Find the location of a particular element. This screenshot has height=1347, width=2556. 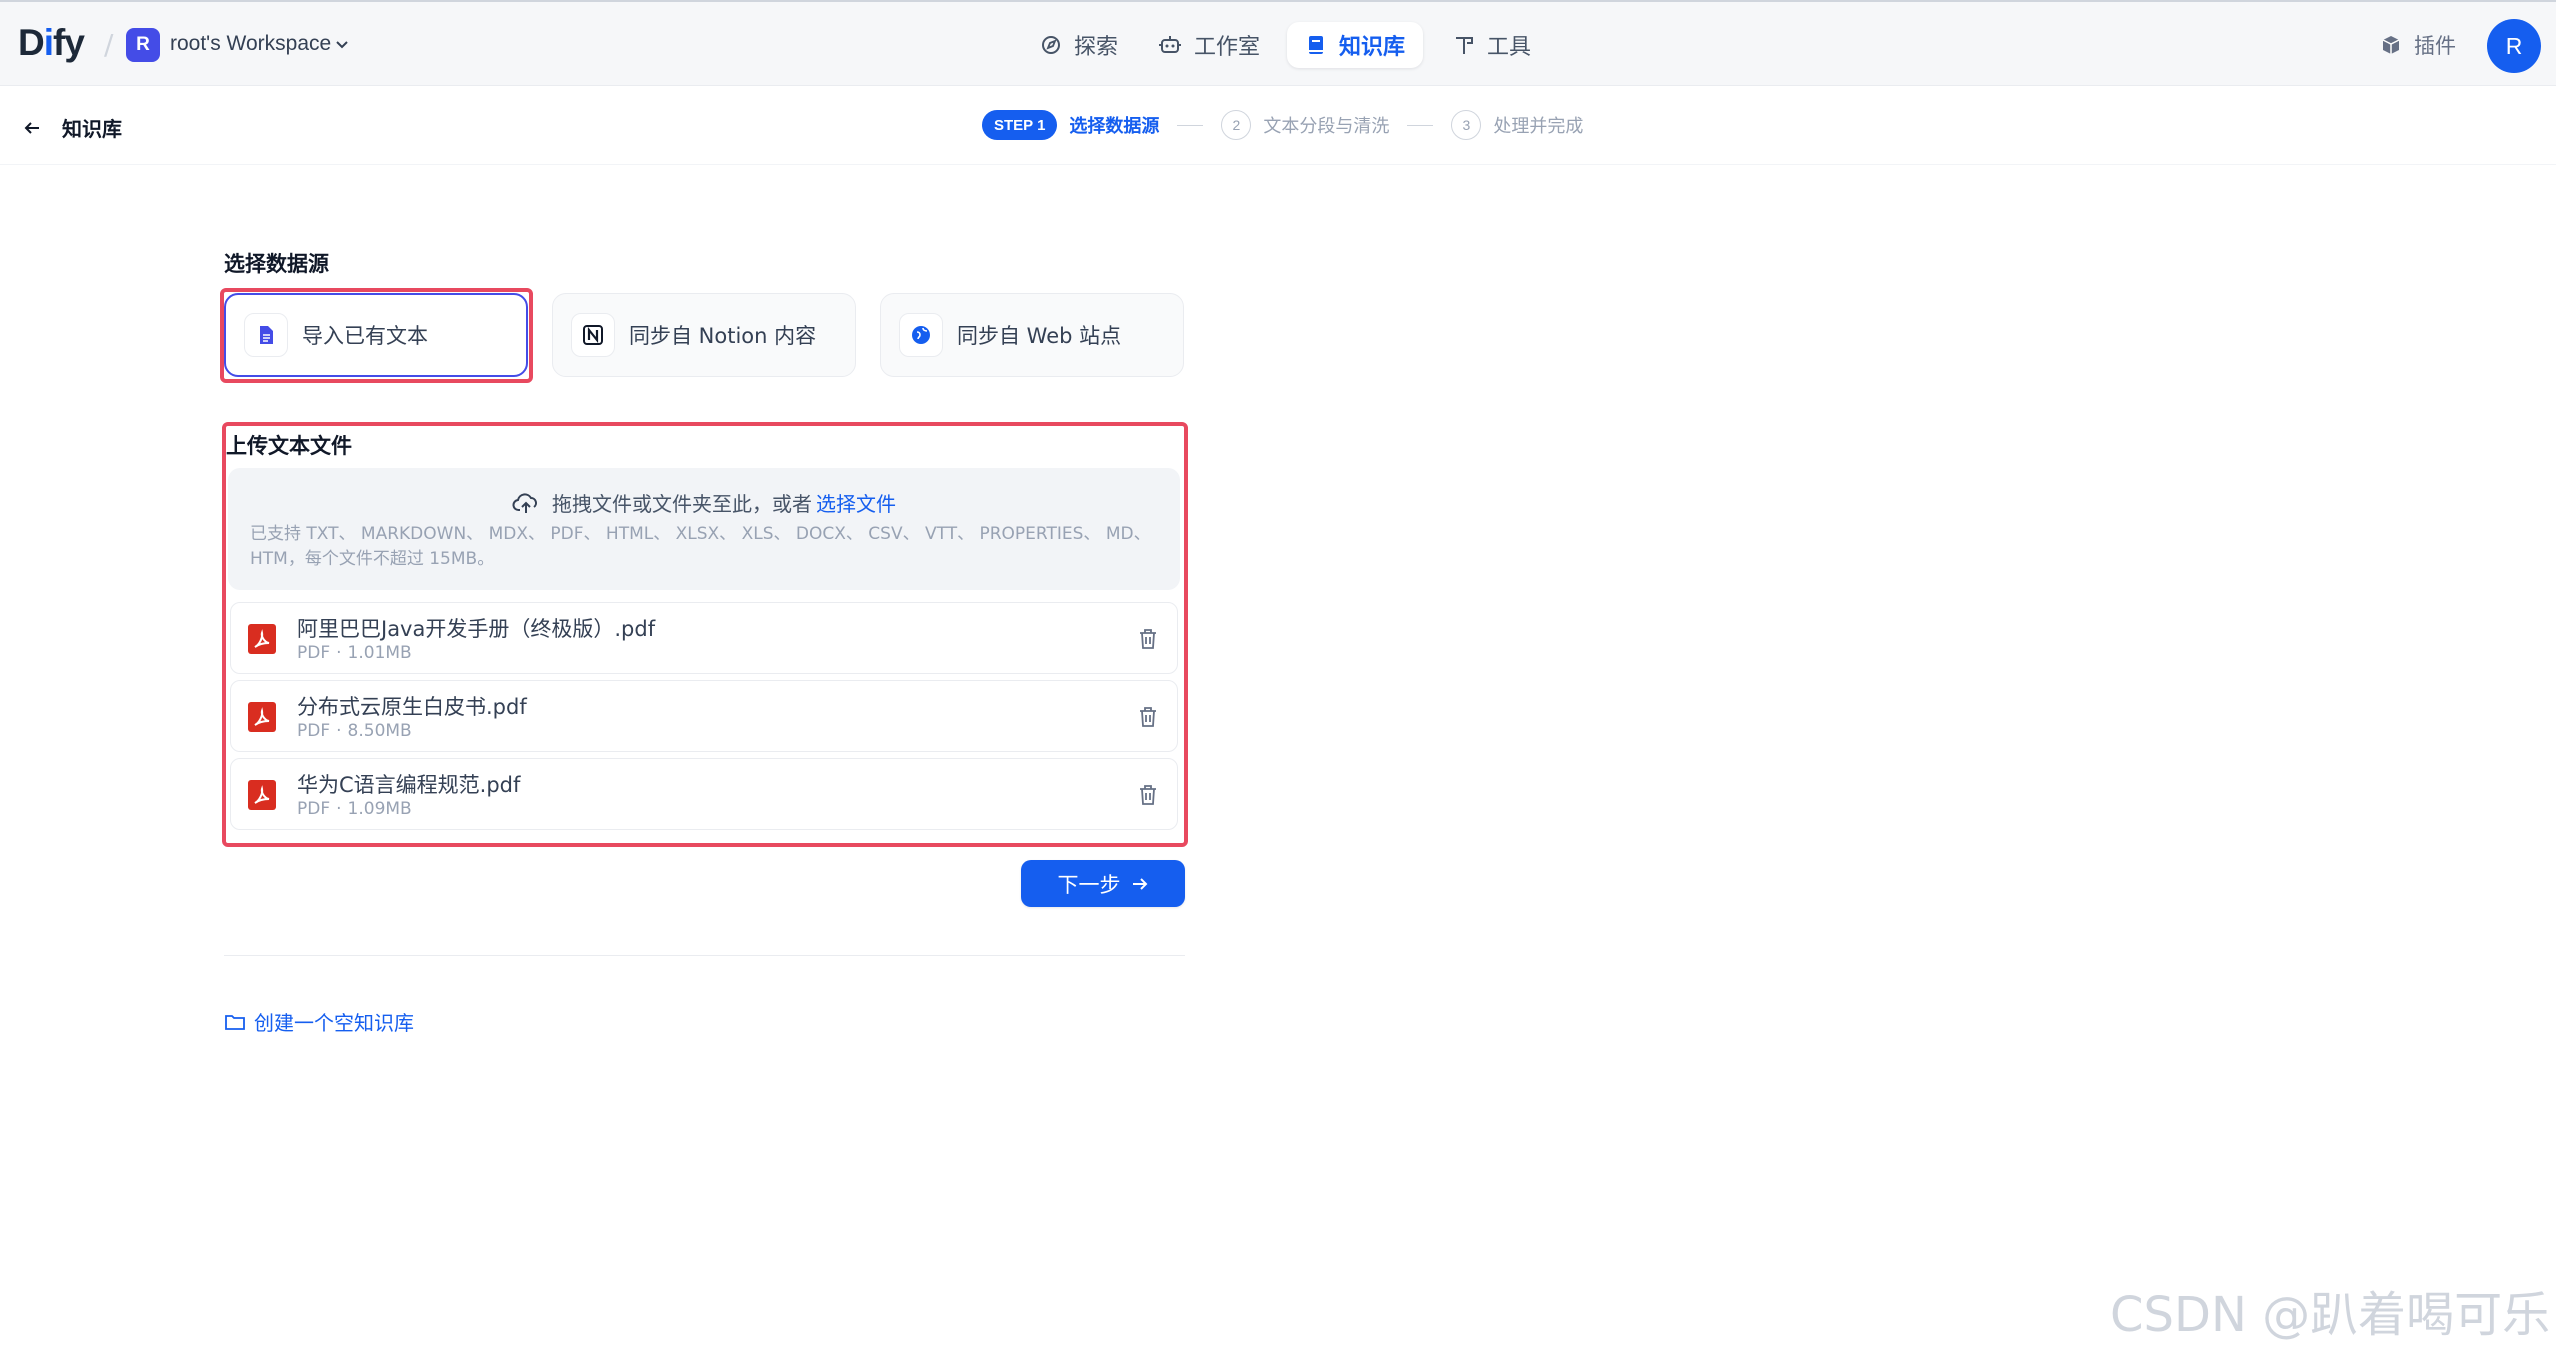

next-step-button: 下一步 is located at coordinates (1103, 883).